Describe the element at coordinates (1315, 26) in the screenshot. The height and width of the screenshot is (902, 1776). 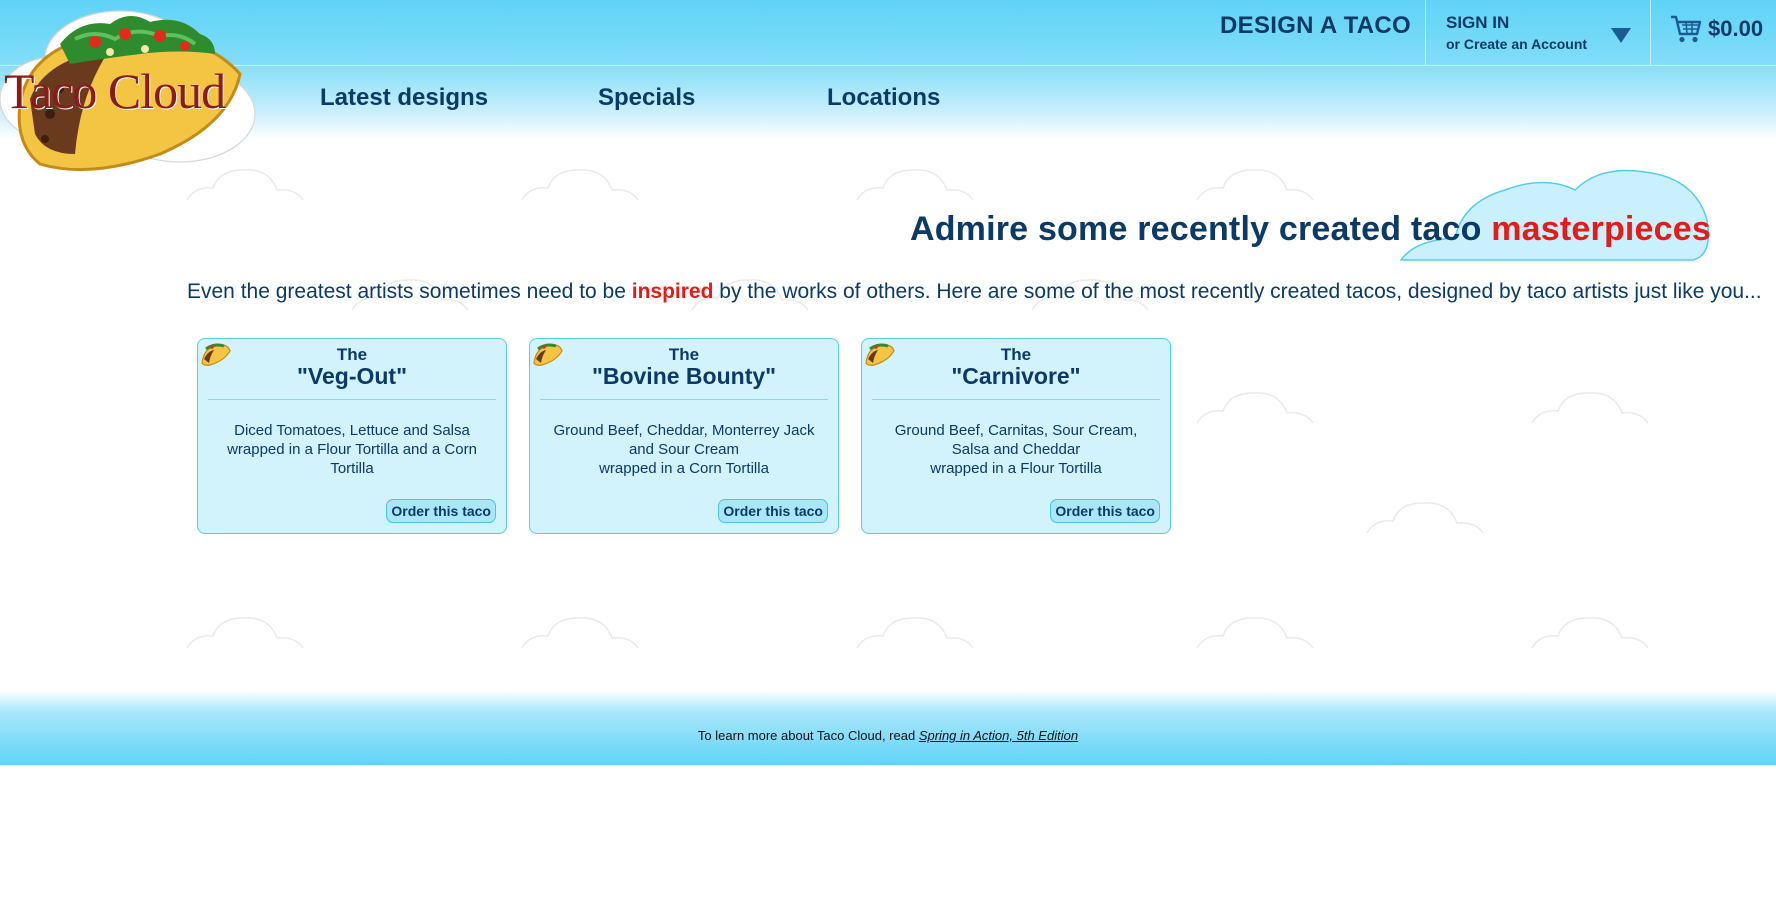
I see `design-a-taco-link: DESIGN A TACO` at that location.